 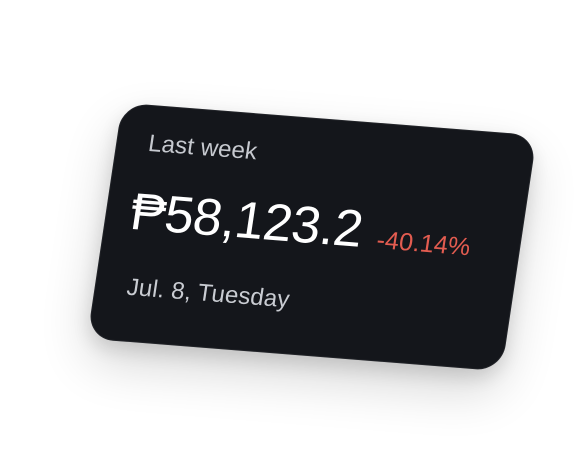 I want to click on period-label: Last week, so click(x=203, y=147).